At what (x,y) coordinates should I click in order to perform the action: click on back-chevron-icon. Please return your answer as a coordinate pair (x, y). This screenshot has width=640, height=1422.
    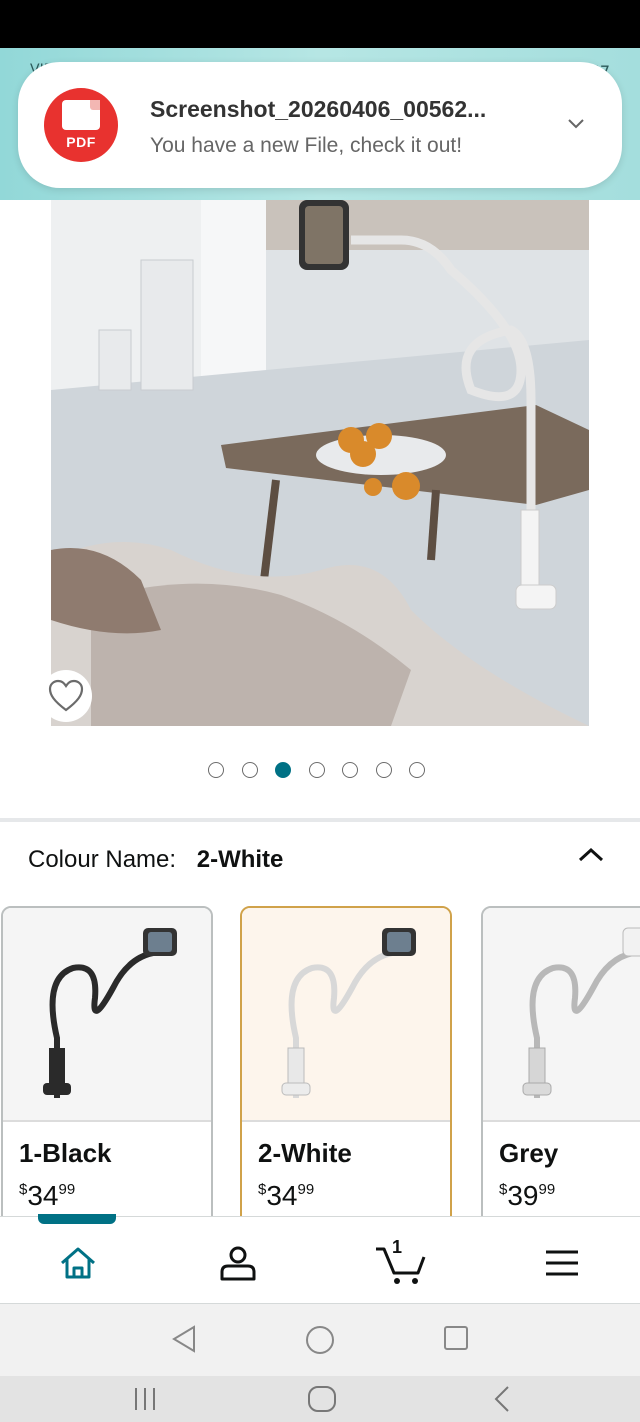
    Looking at the image, I should click on (502, 1399).